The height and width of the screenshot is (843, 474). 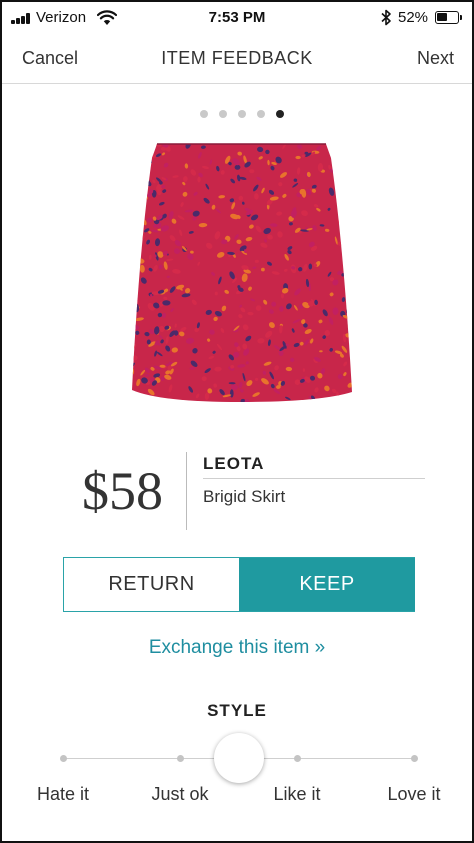 I want to click on next-button: Next, so click(x=435, y=58).